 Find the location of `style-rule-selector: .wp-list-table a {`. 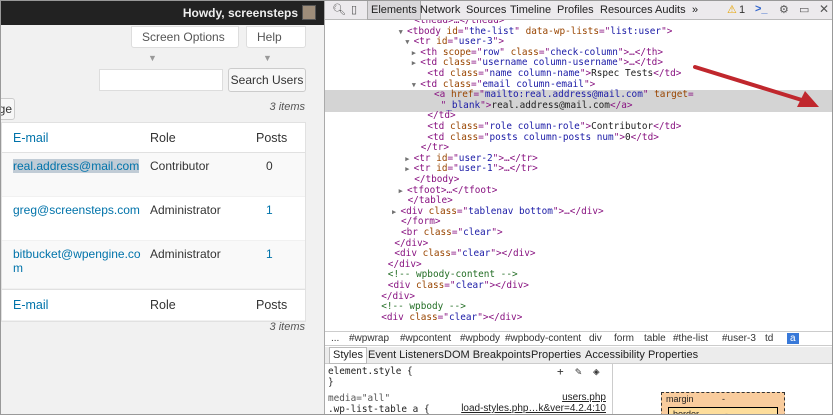

style-rule-selector: .wp-list-table a { is located at coordinates (379, 409).